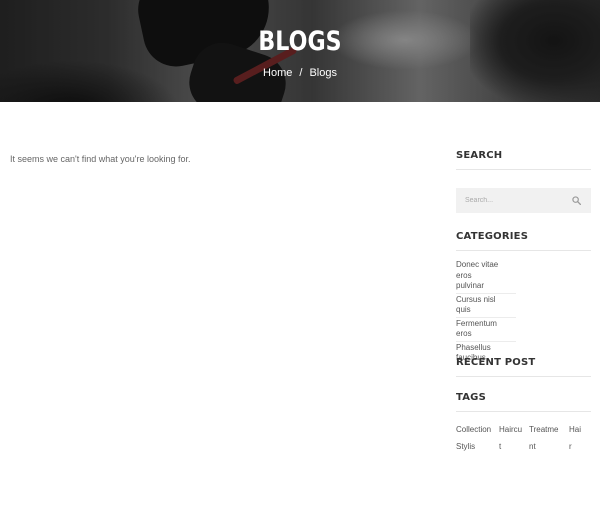  What do you see at coordinates (500, 446) in the screenshot?
I see `tag-link-cont: t` at bounding box center [500, 446].